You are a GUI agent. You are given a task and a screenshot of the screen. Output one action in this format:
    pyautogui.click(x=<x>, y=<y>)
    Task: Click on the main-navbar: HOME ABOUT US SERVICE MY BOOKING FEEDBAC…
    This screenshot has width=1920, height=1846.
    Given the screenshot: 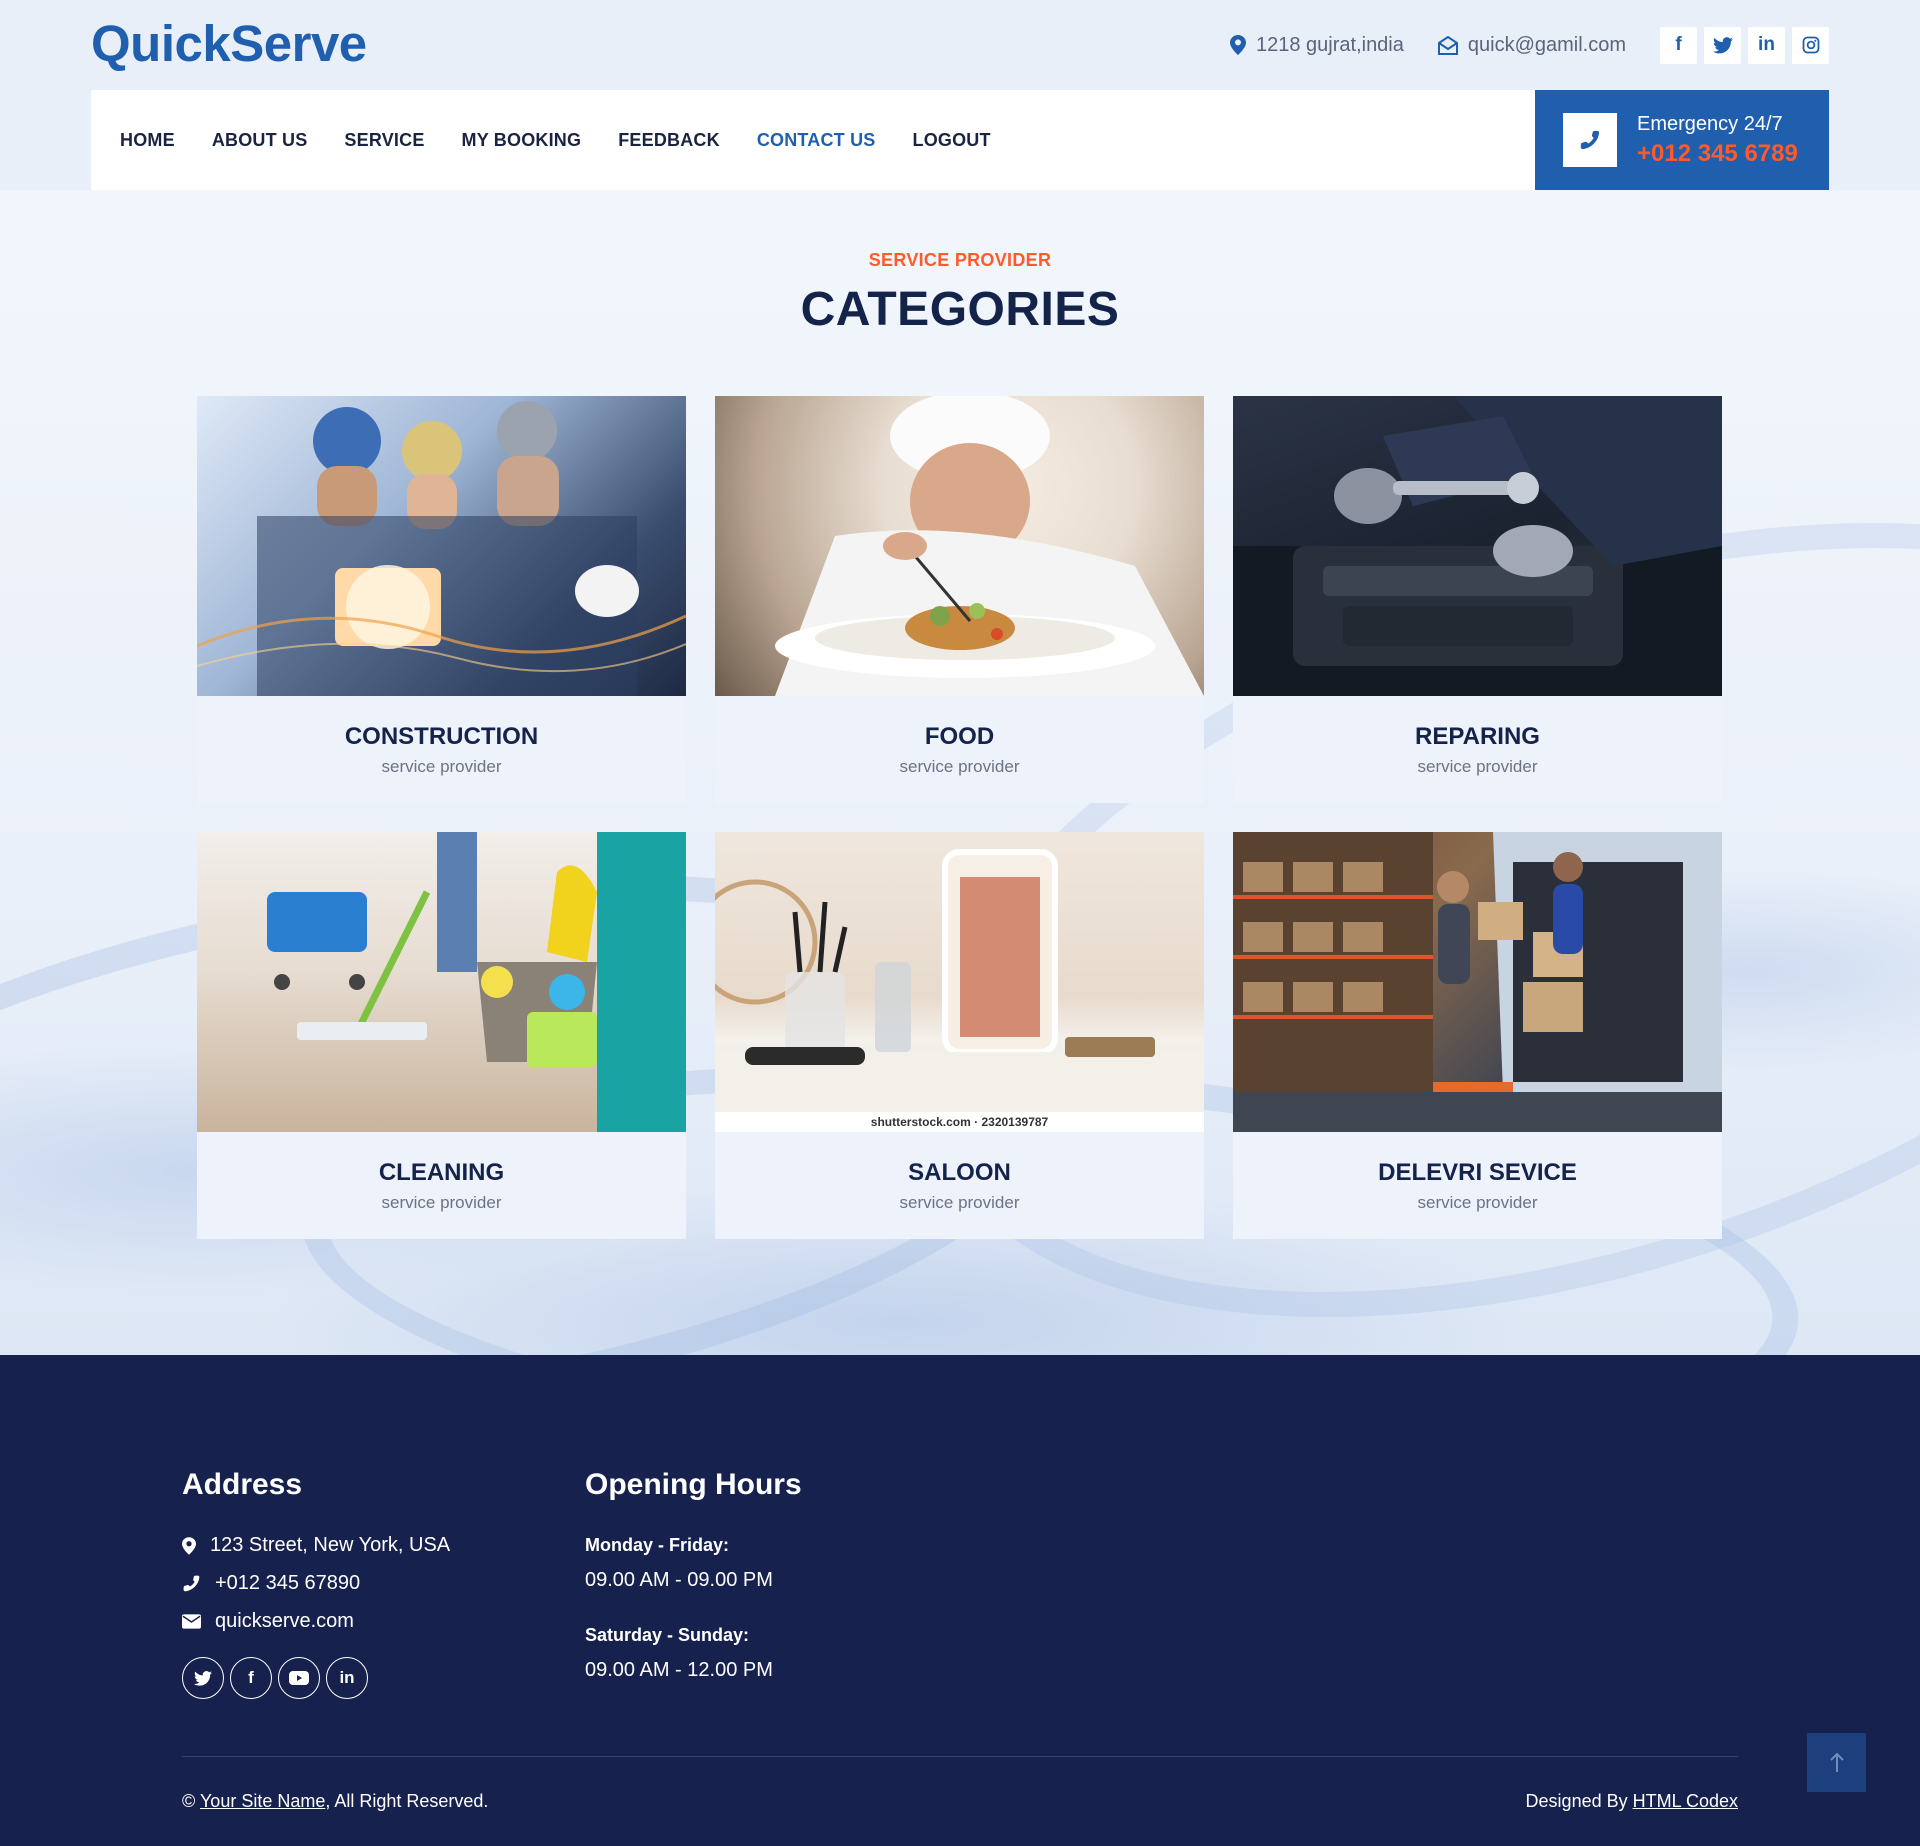 What is the action you would take?
    pyautogui.click(x=960, y=140)
    